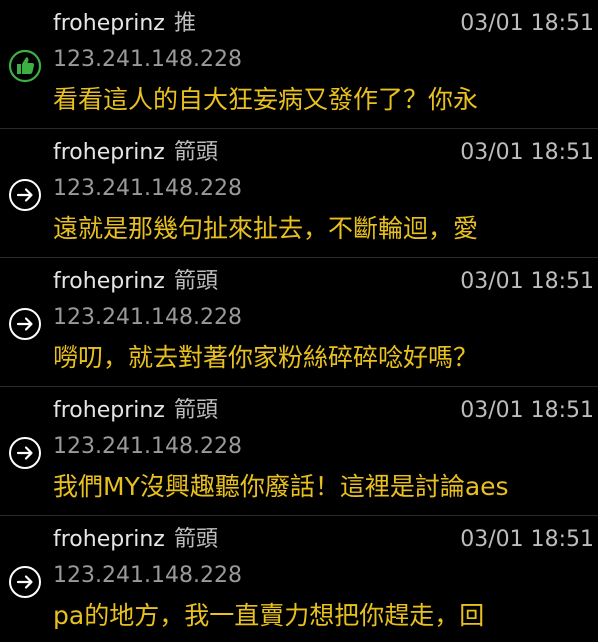 The height and width of the screenshot is (642, 598). Describe the element at coordinates (266, 228) in the screenshot. I see `comment-text: 遠就是那幾句扯來扯去，不斷輪迴，愛` at that location.